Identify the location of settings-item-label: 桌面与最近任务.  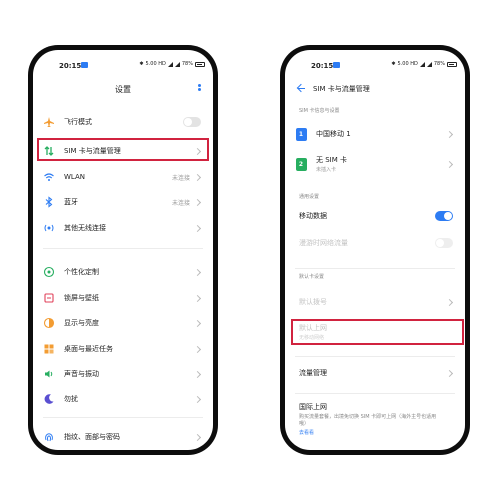
(88, 349).